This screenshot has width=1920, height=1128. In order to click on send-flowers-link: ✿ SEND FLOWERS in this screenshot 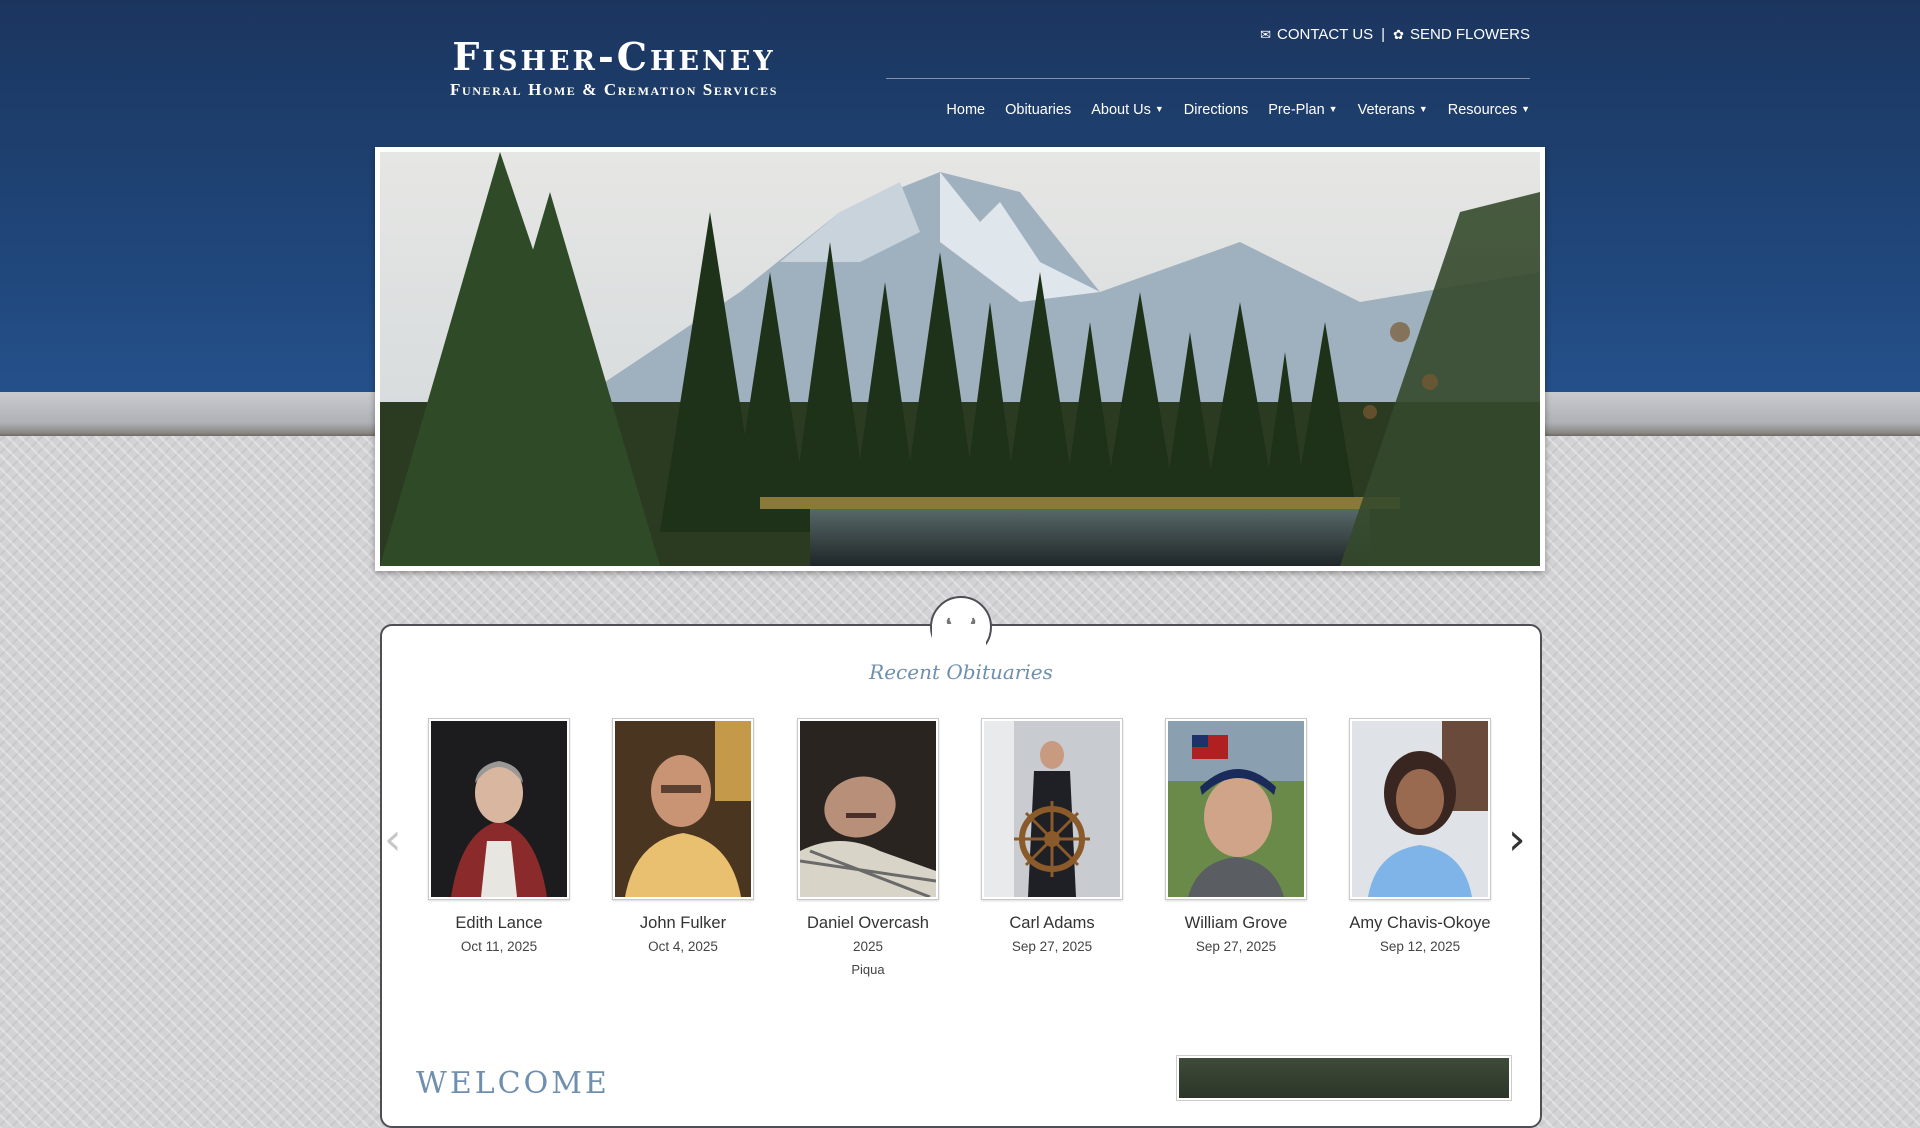, I will do `click(1461, 34)`.